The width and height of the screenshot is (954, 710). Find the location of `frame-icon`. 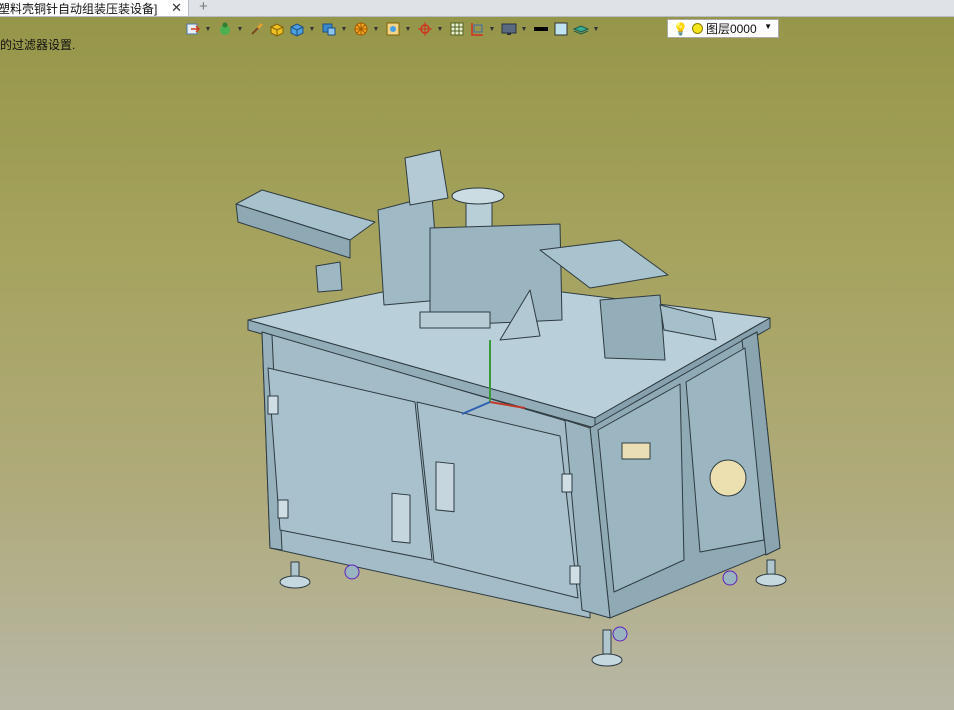

frame-icon is located at coordinates (477, 29).